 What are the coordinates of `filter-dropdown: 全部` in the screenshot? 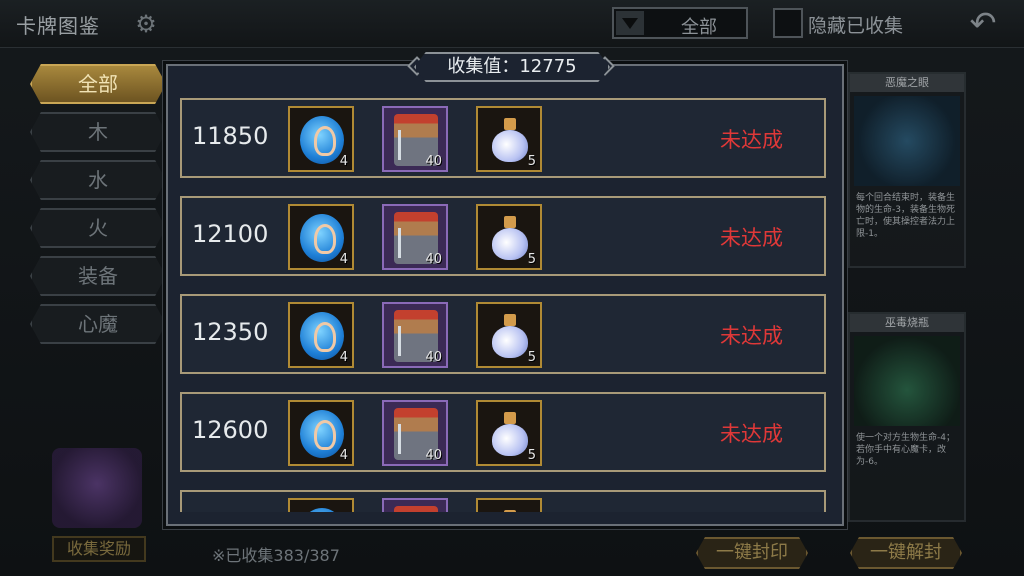 It's located at (680, 23).